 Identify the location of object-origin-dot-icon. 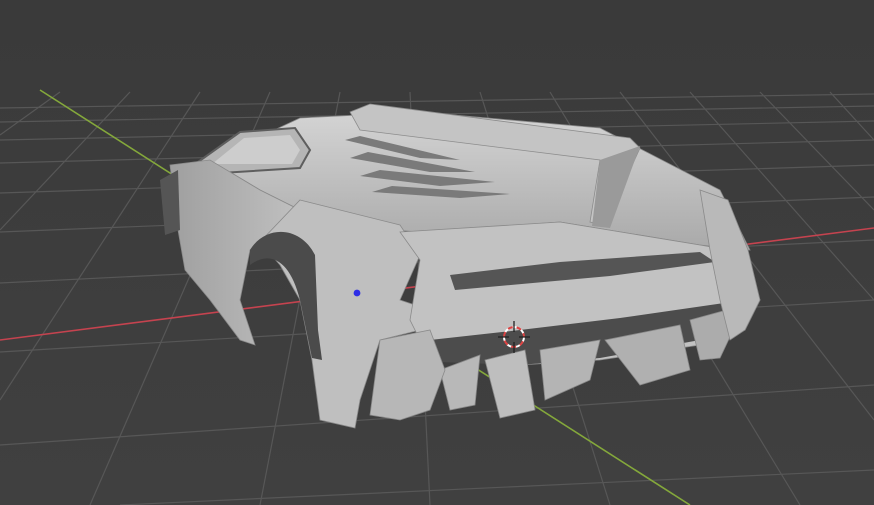
(357, 293).